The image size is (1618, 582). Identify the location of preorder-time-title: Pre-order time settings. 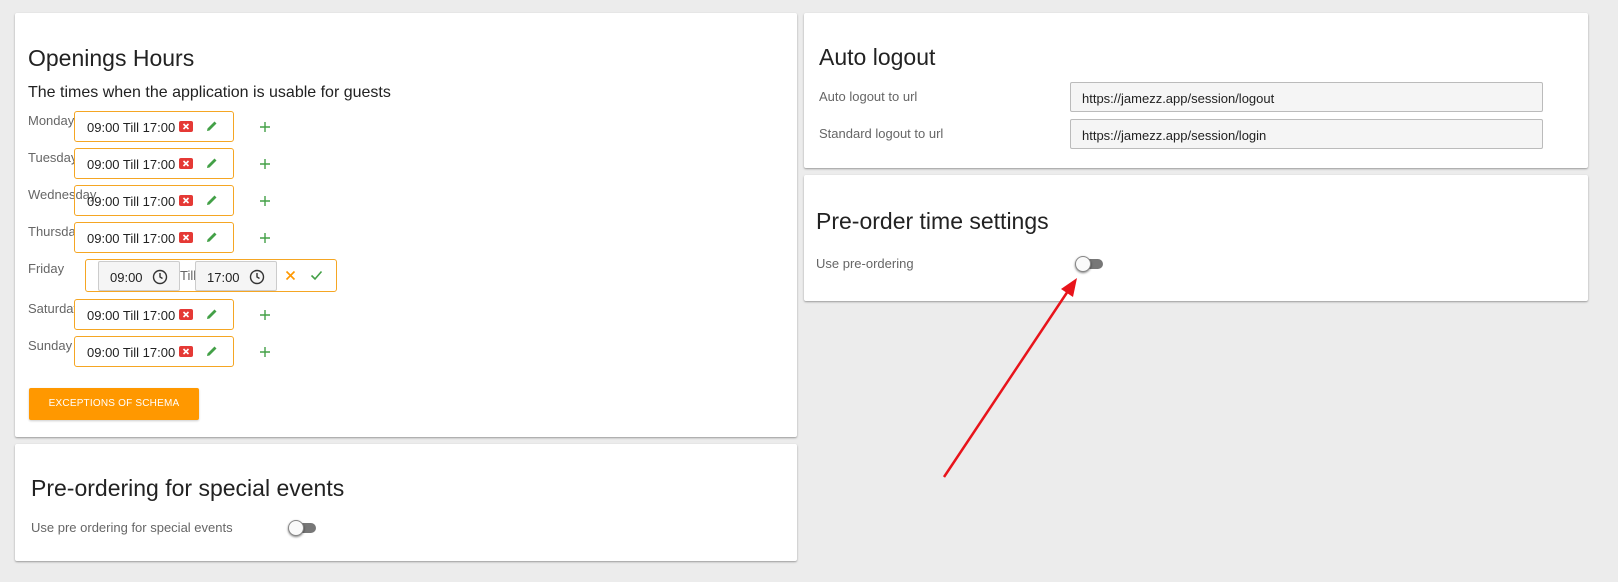
(932, 221).